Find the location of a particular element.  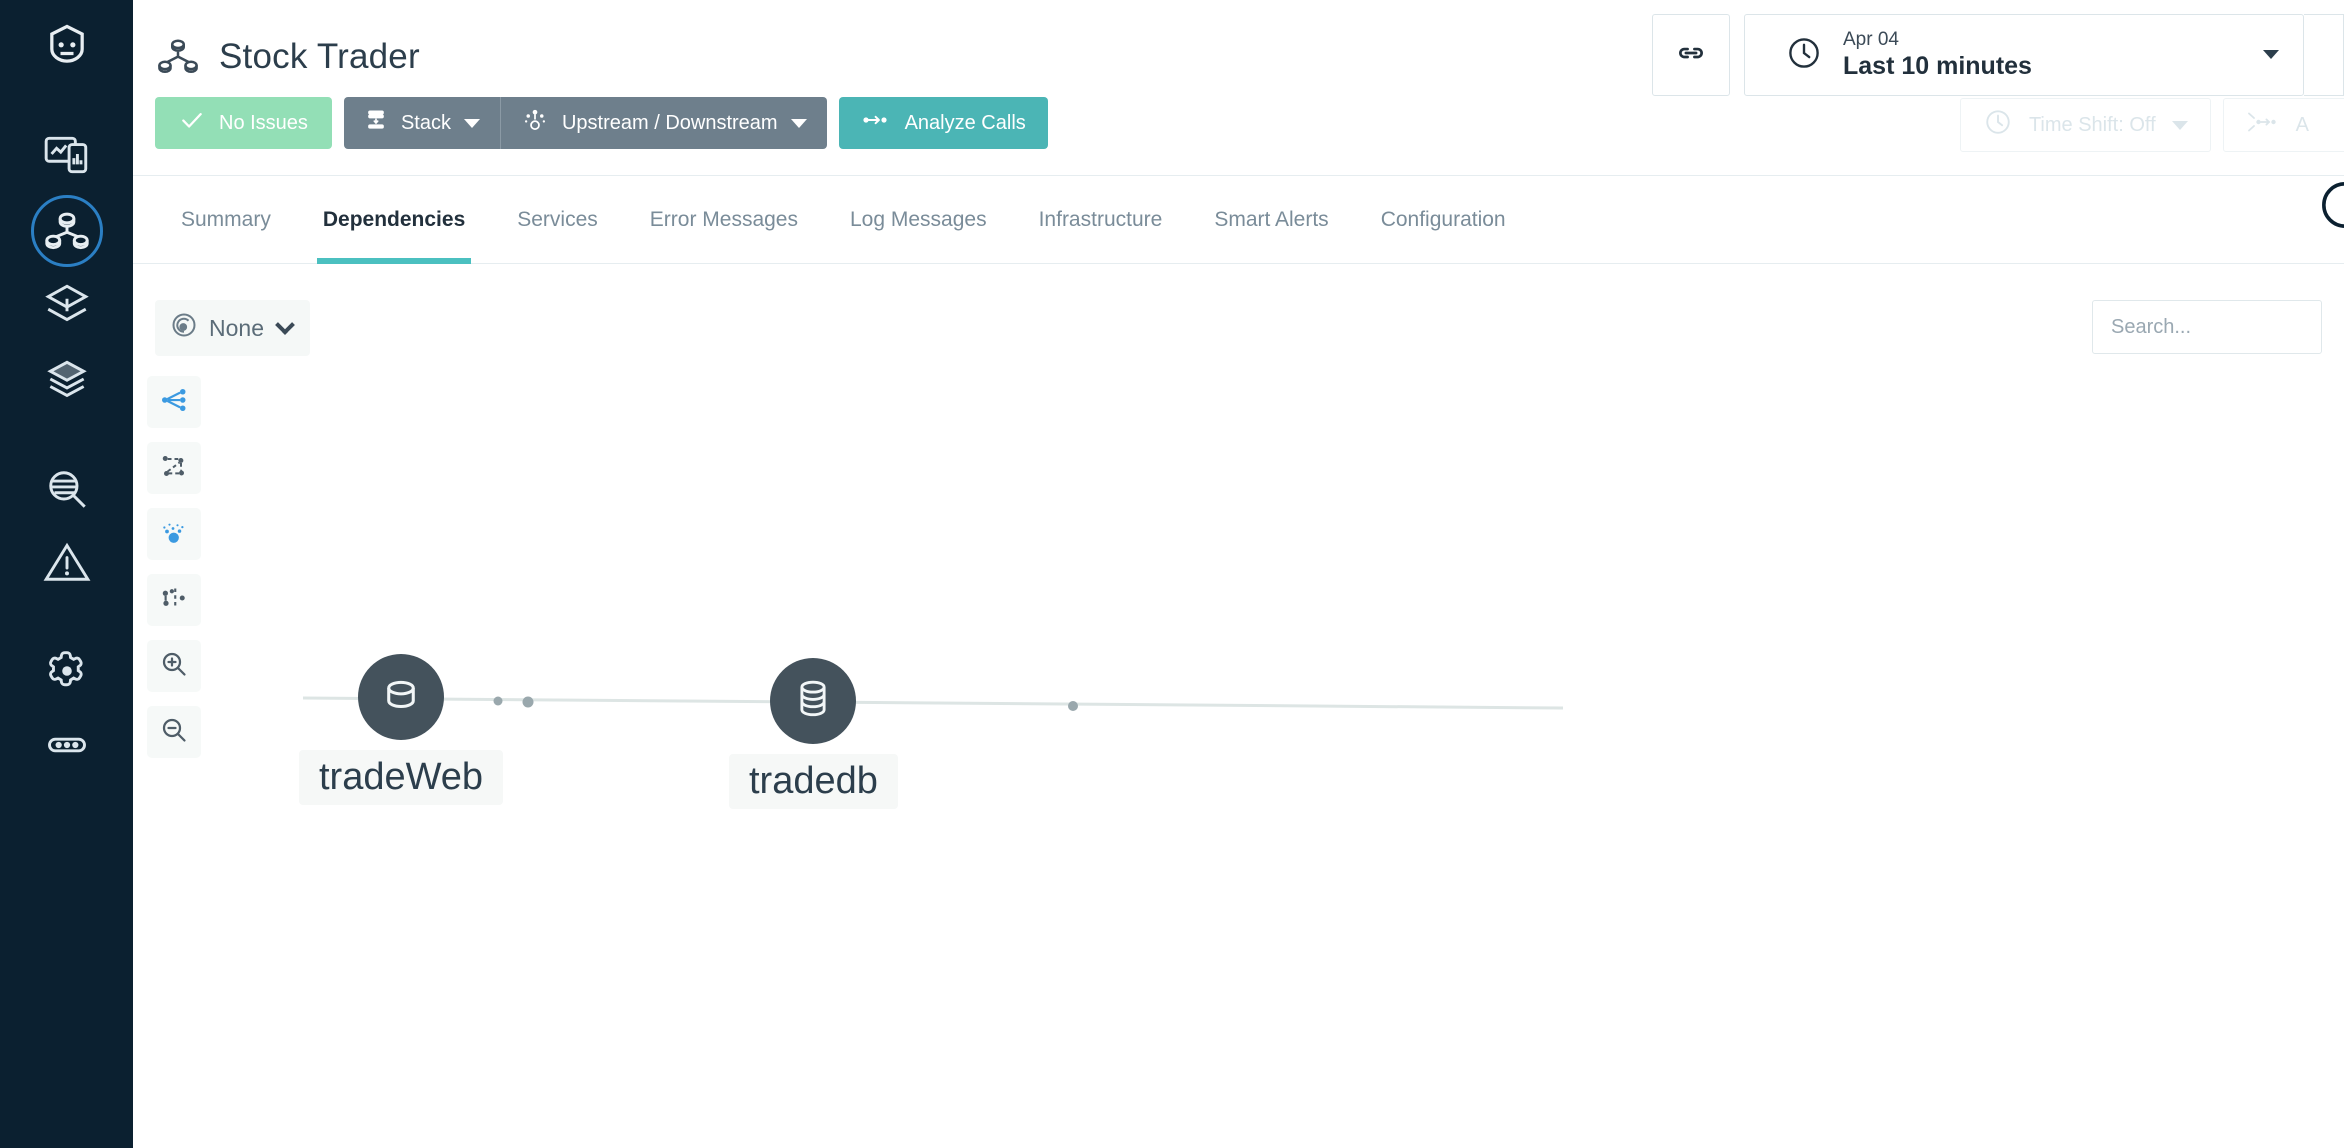

stack-button: Stack is located at coordinates (421, 123).